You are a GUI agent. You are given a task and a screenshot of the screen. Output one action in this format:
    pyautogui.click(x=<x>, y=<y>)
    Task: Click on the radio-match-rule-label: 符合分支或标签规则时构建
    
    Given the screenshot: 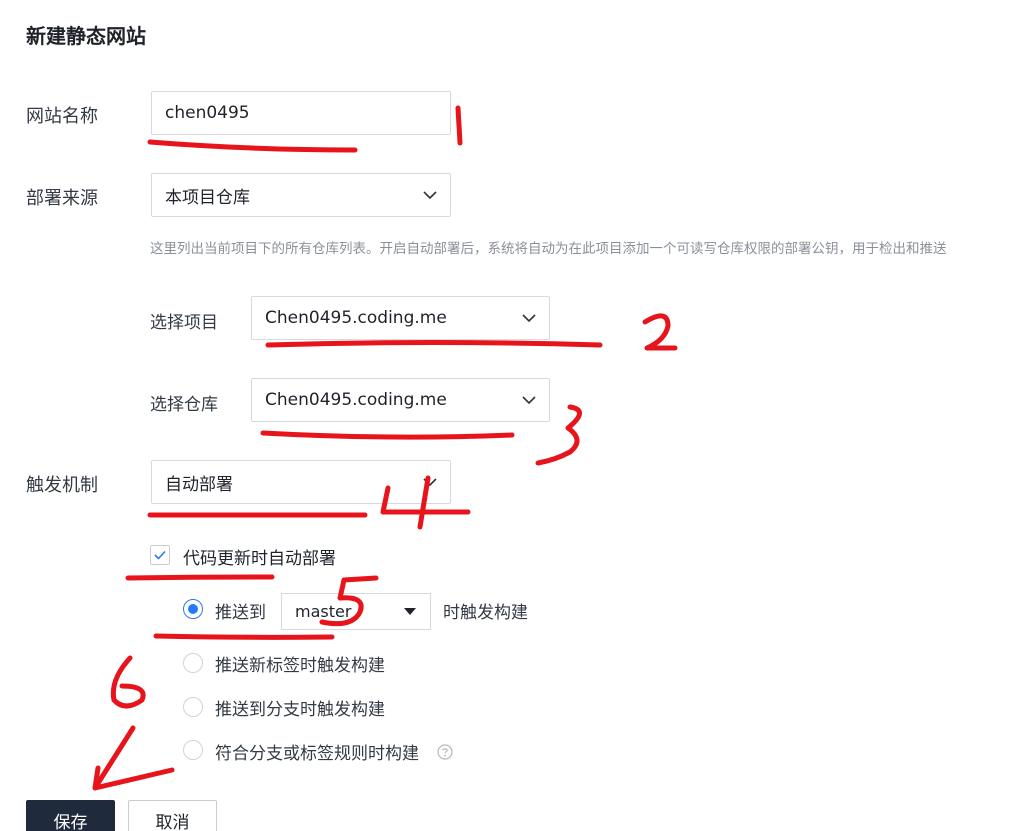 What is the action you would take?
    pyautogui.click(x=317, y=754)
    